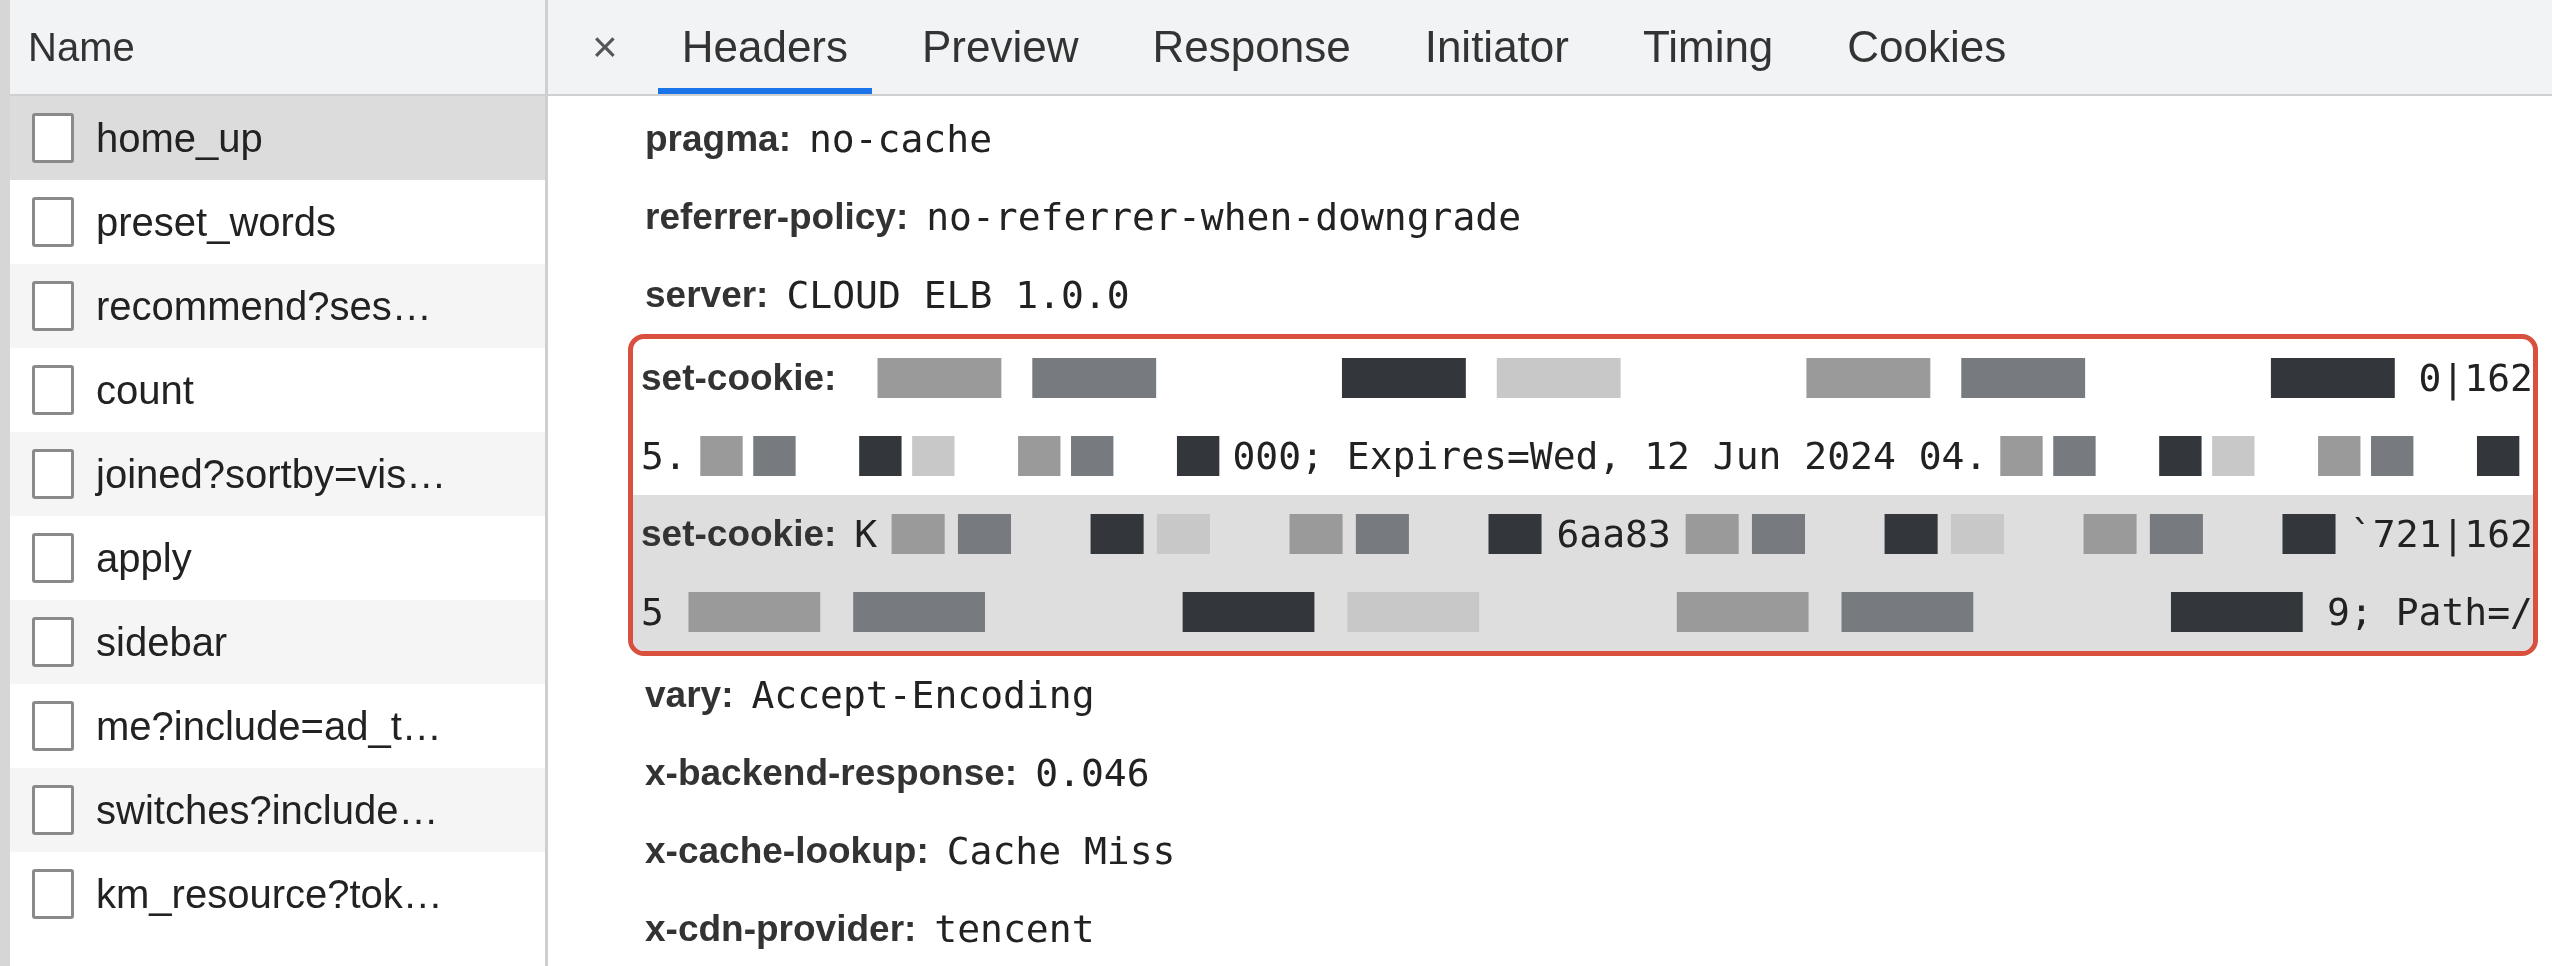  I want to click on request-name: preset_words, so click(216, 222).